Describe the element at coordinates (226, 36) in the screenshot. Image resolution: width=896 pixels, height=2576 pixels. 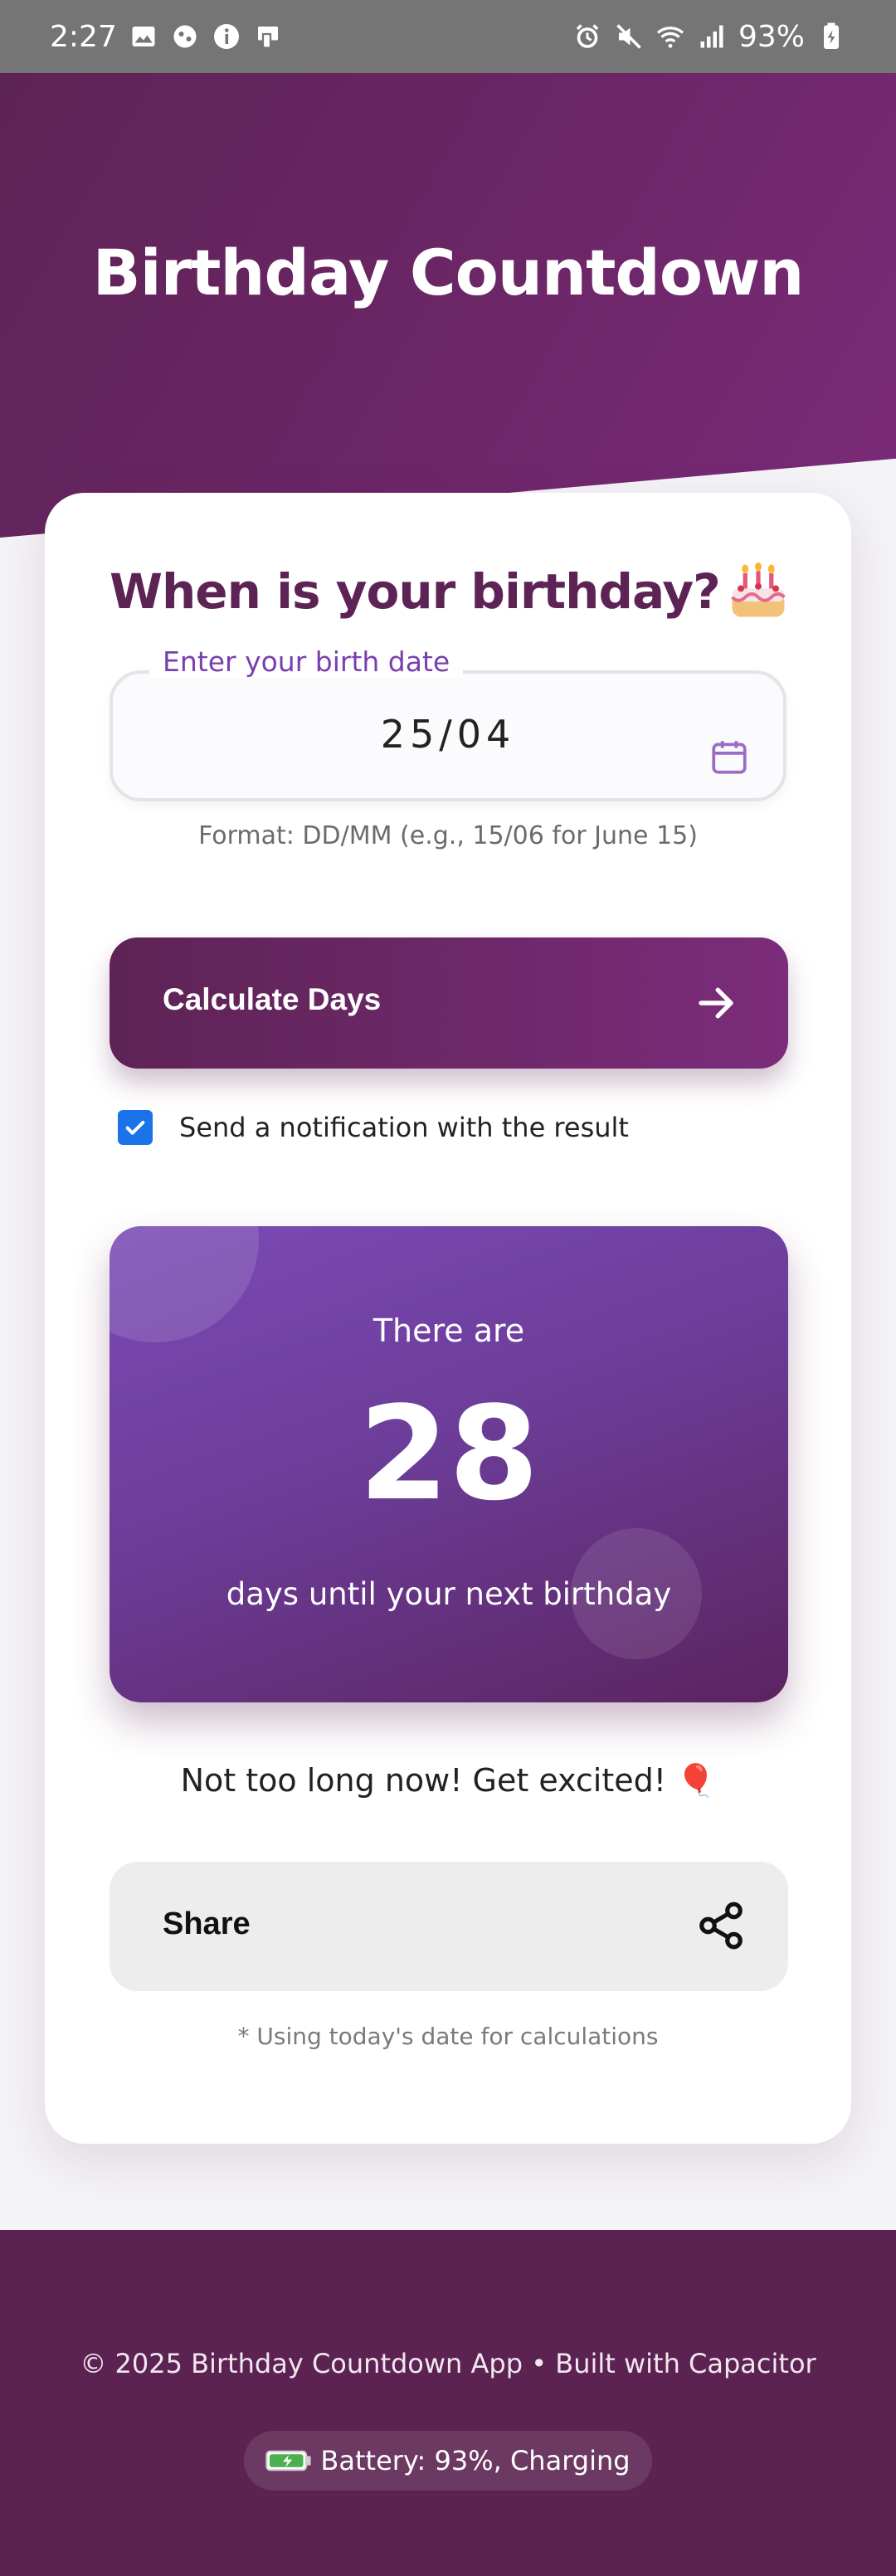
I see `info-icon` at that location.